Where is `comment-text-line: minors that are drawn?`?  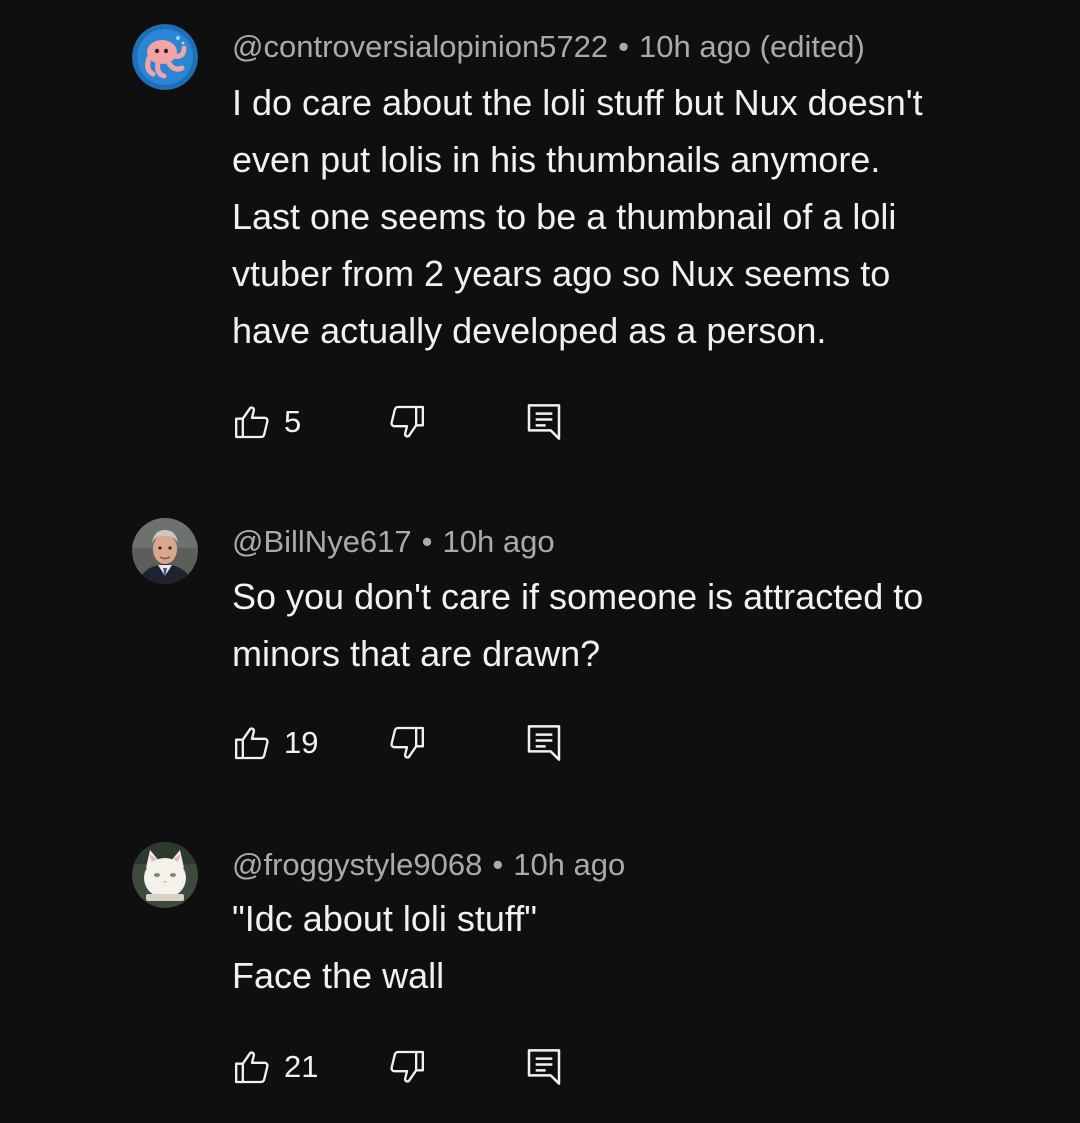
comment-text-line: minors that are drawn? is located at coordinates (416, 653).